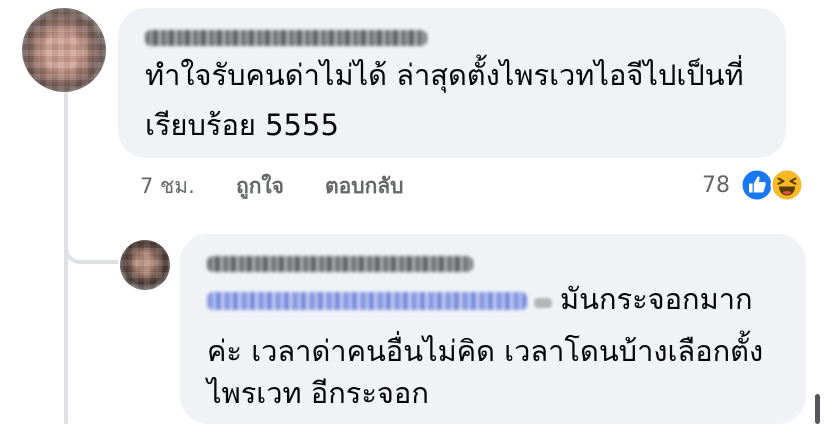 The height and width of the screenshot is (424, 828). What do you see at coordinates (167, 186) in the screenshot?
I see `comment-time: 7 ชม.` at bounding box center [167, 186].